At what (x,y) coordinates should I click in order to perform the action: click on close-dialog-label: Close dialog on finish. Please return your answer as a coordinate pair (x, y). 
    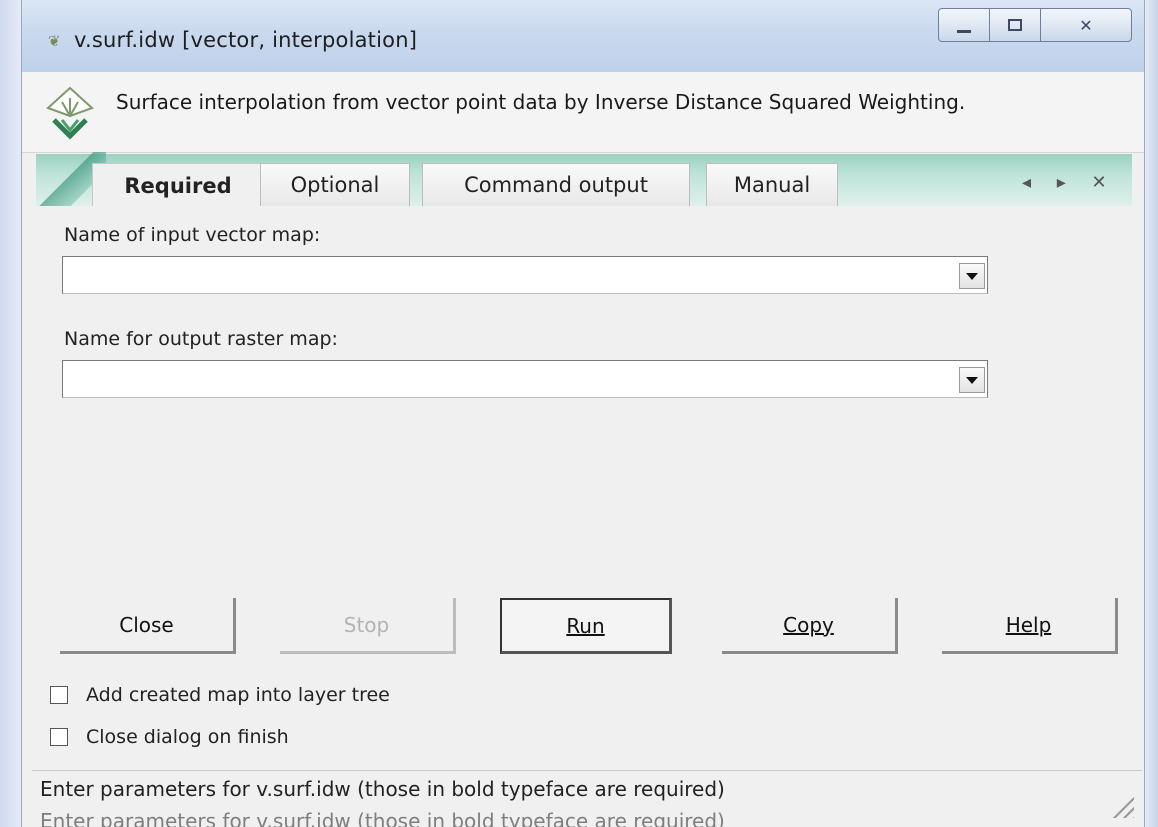
    Looking at the image, I should click on (187, 737).